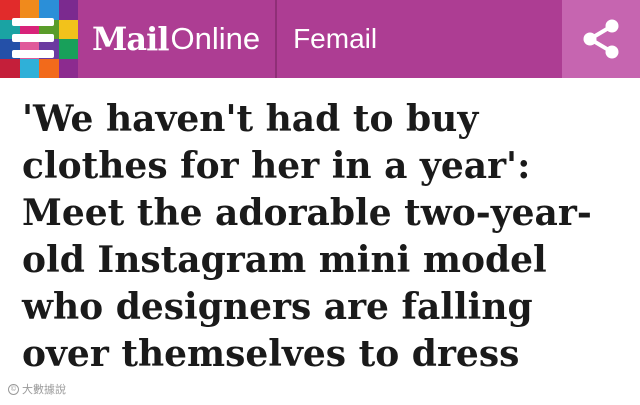  What do you see at coordinates (130, 39) in the screenshot?
I see `logo-mail-text: Mail` at bounding box center [130, 39].